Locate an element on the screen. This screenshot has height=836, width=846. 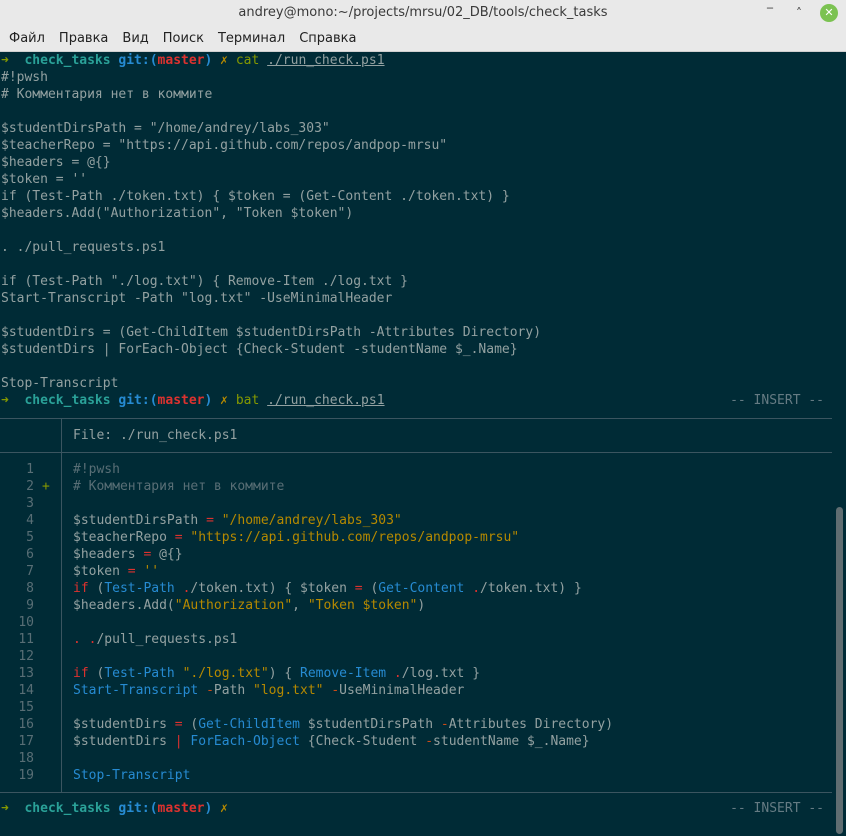
command-name: cat is located at coordinates (247, 60).